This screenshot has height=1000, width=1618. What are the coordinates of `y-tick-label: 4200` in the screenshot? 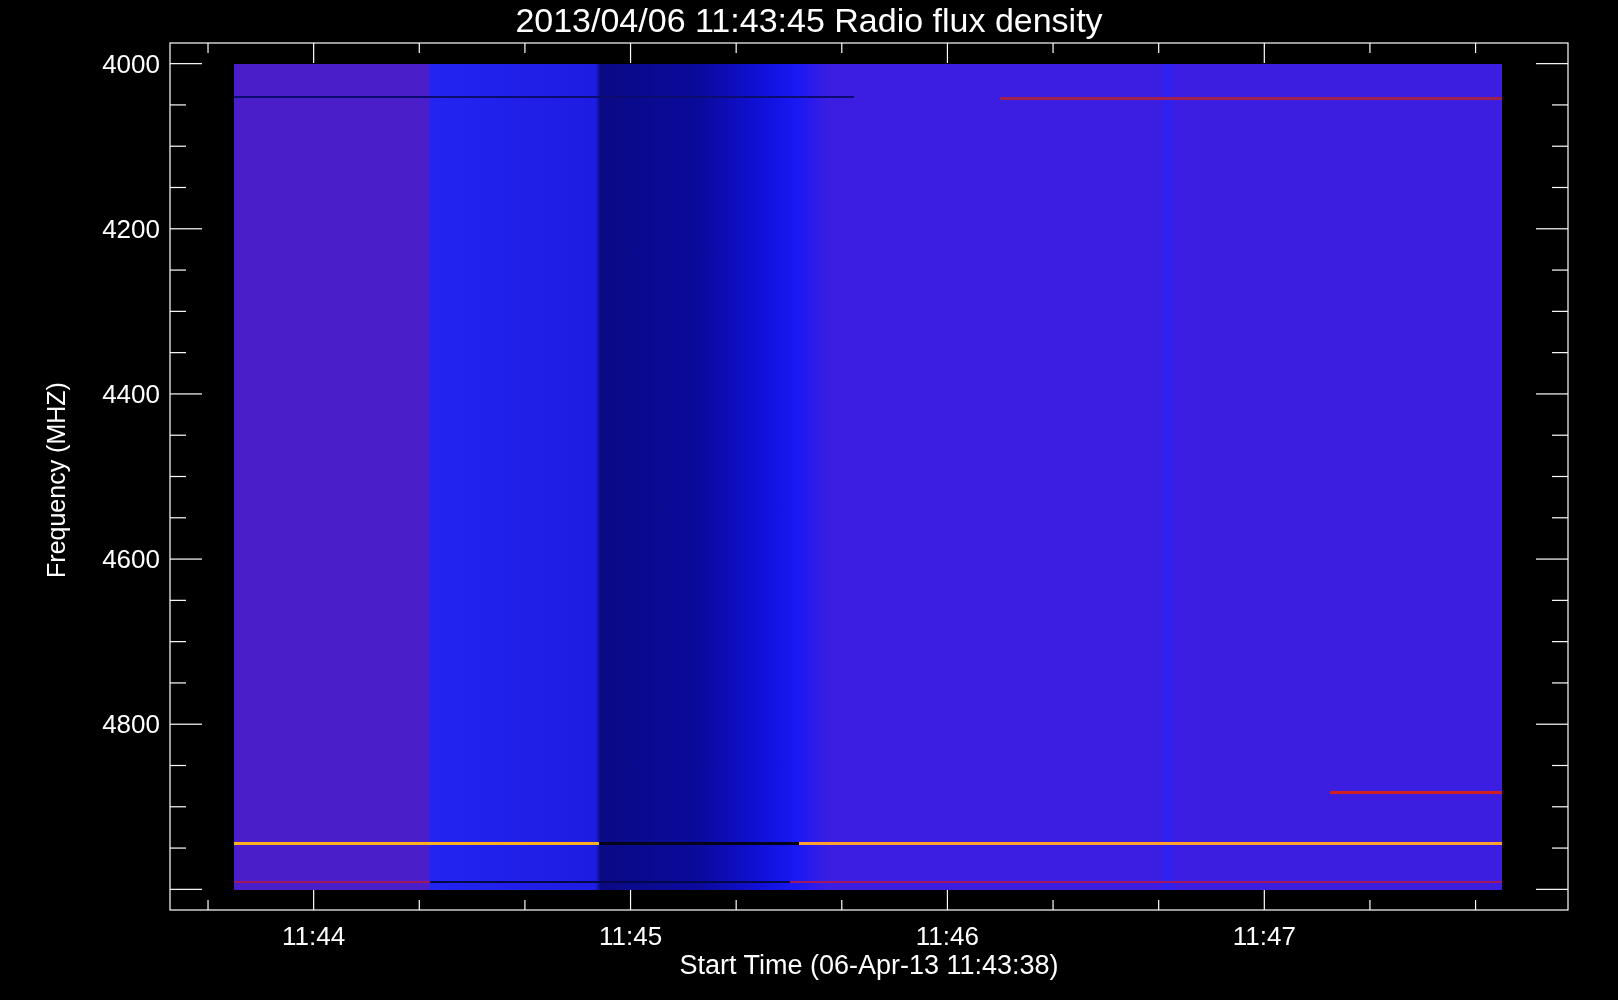 It's located at (131, 228).